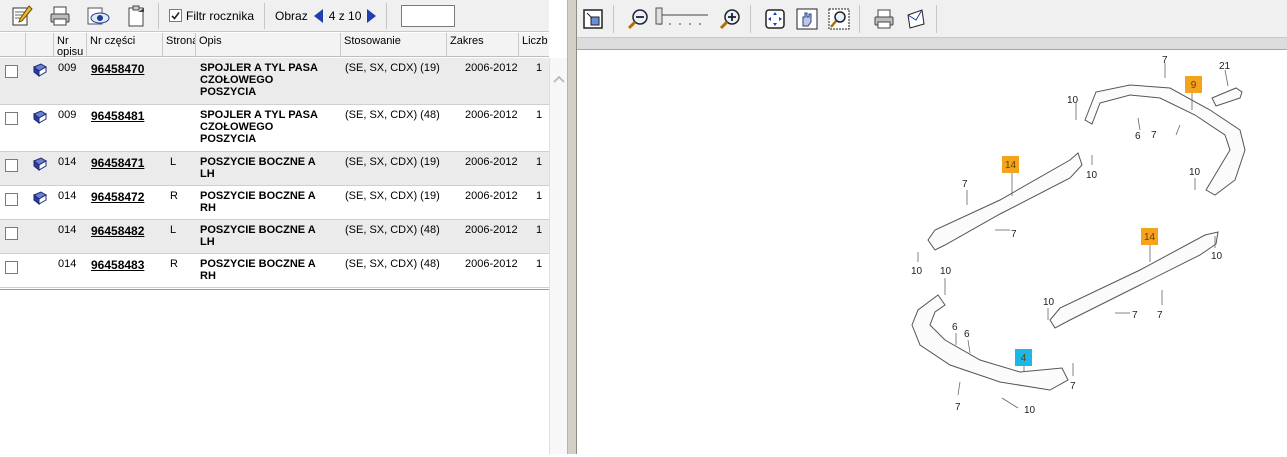 The width and height of the screenshot is (1287, 457). Describe the element at coordinates (884, 19) in the screenshot. I see `print-diagram-button` at that location.